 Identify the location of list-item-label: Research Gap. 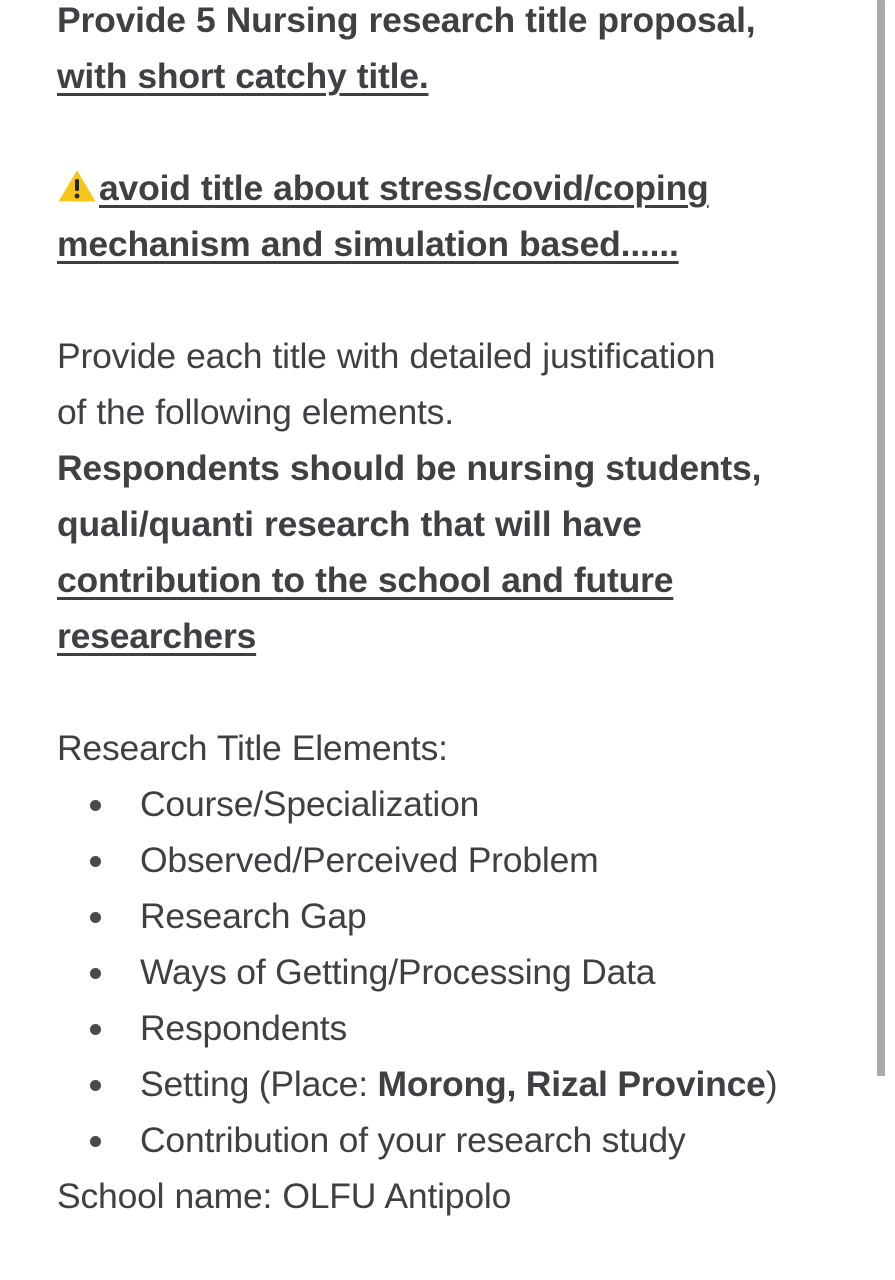
(253, 916).